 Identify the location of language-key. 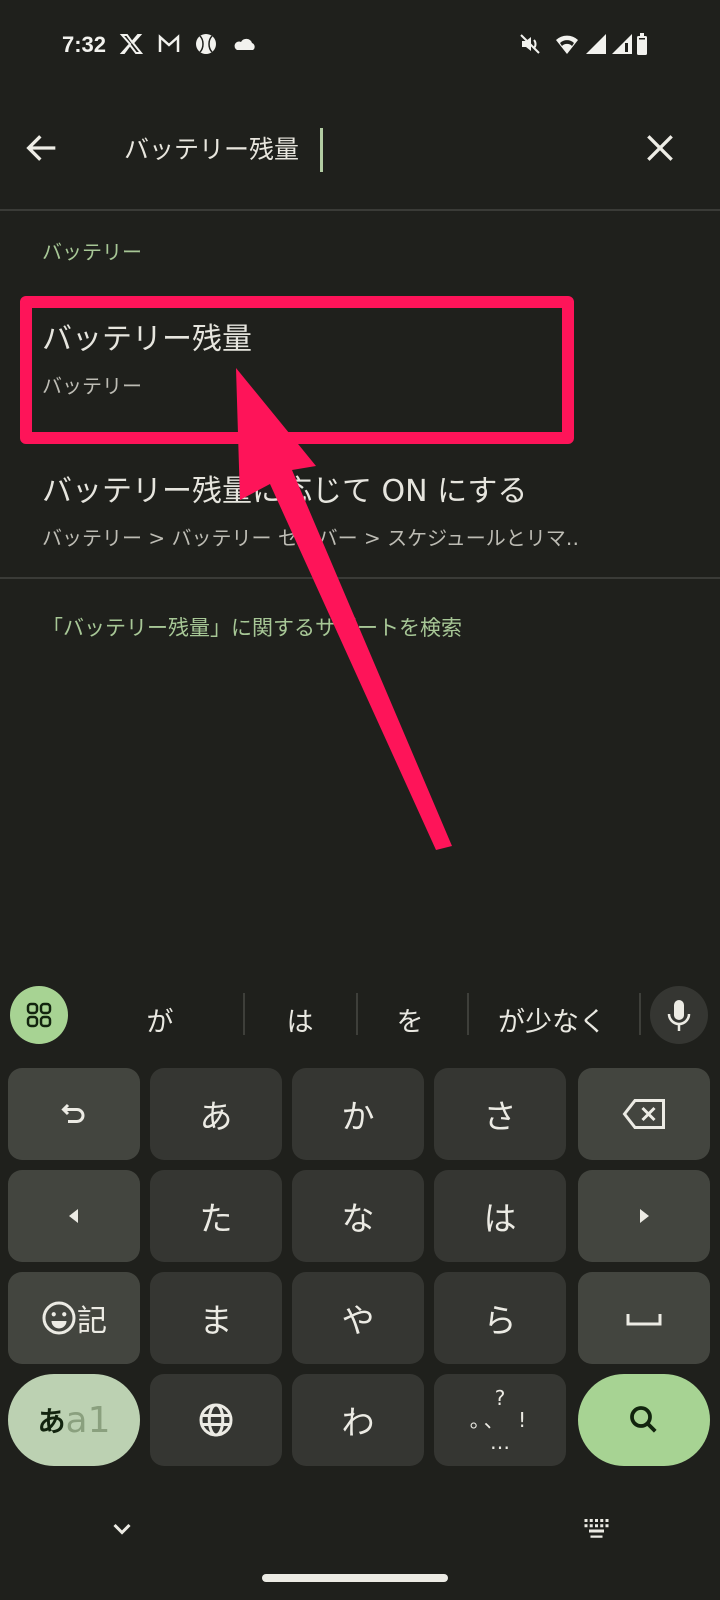
(216, 1420).